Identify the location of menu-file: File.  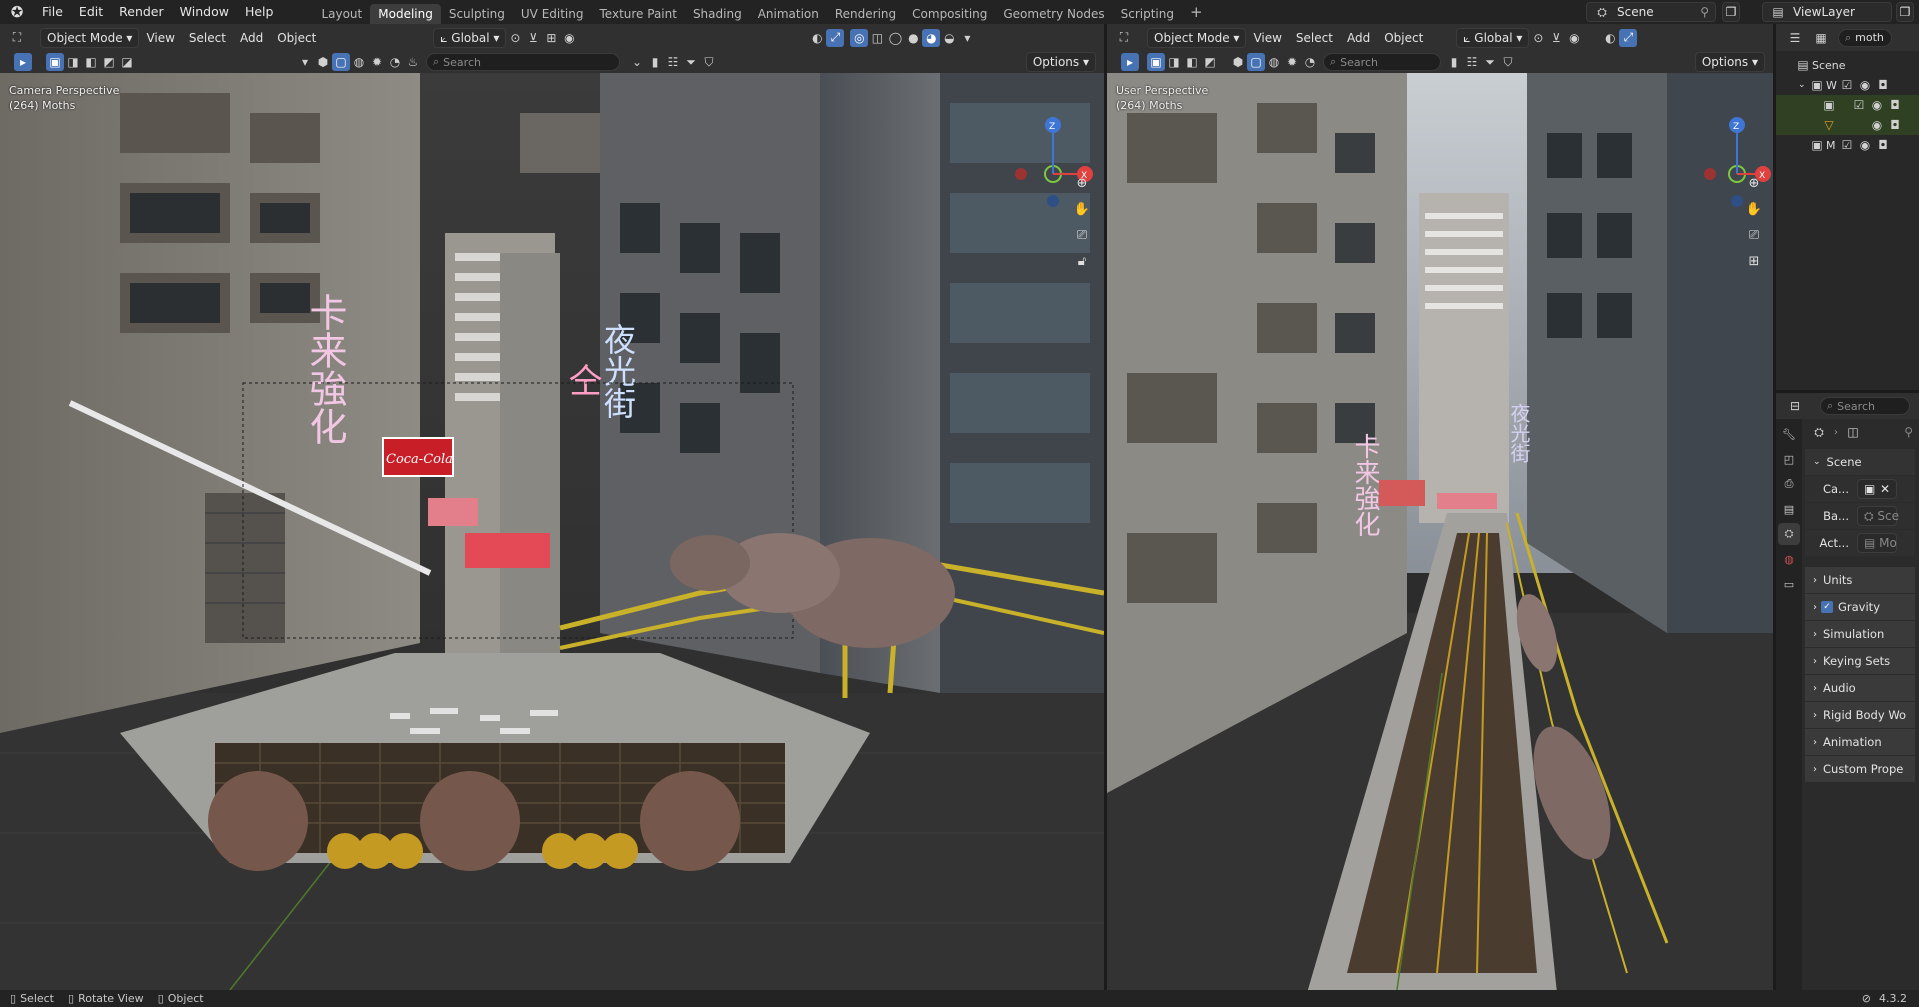
(52, 12).